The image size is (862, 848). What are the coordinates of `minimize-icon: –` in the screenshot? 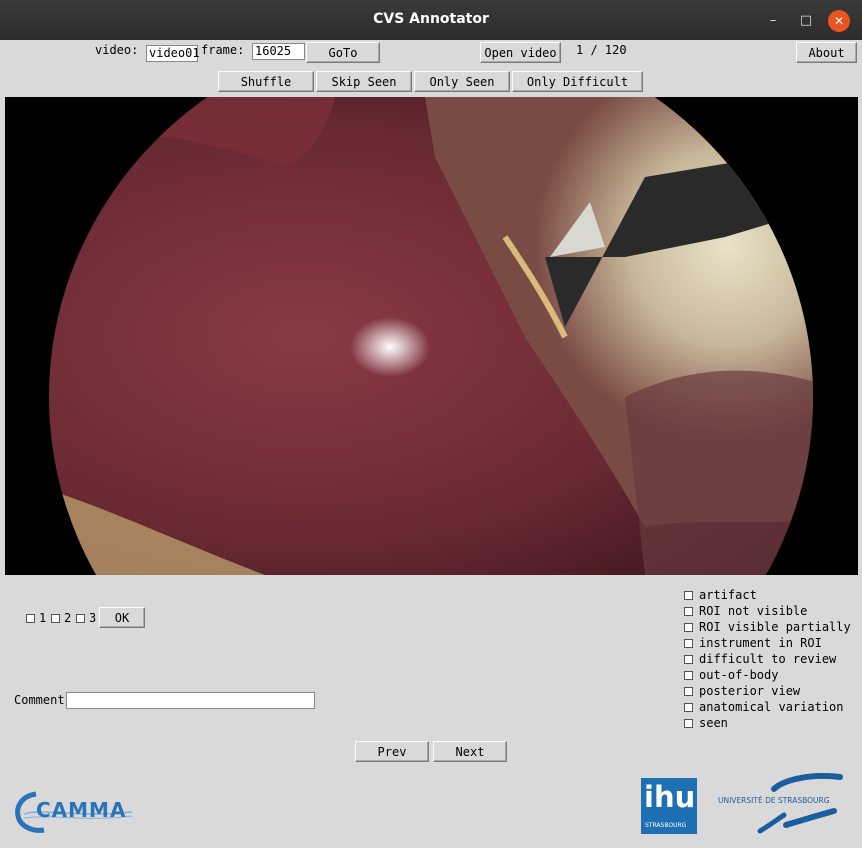 It's located at (773, 21).